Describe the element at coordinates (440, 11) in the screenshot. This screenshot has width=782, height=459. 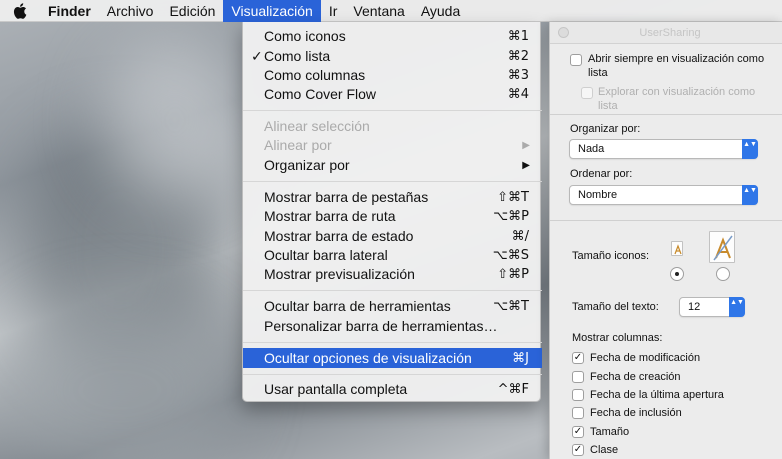
I see `menu-ayuda: Ayuda` at that location.